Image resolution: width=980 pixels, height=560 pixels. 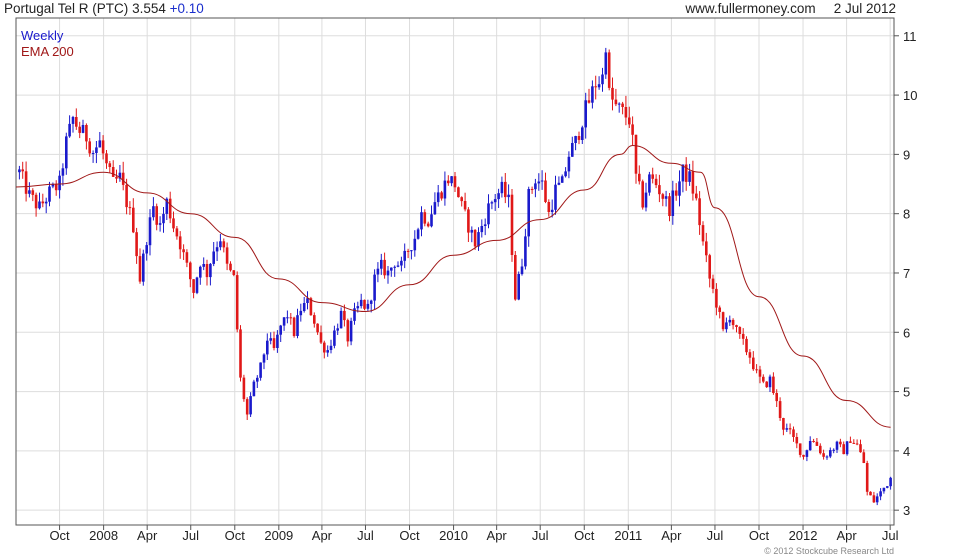 I want to click on legend-weekly: Weekly, so click(x=42, y=35).